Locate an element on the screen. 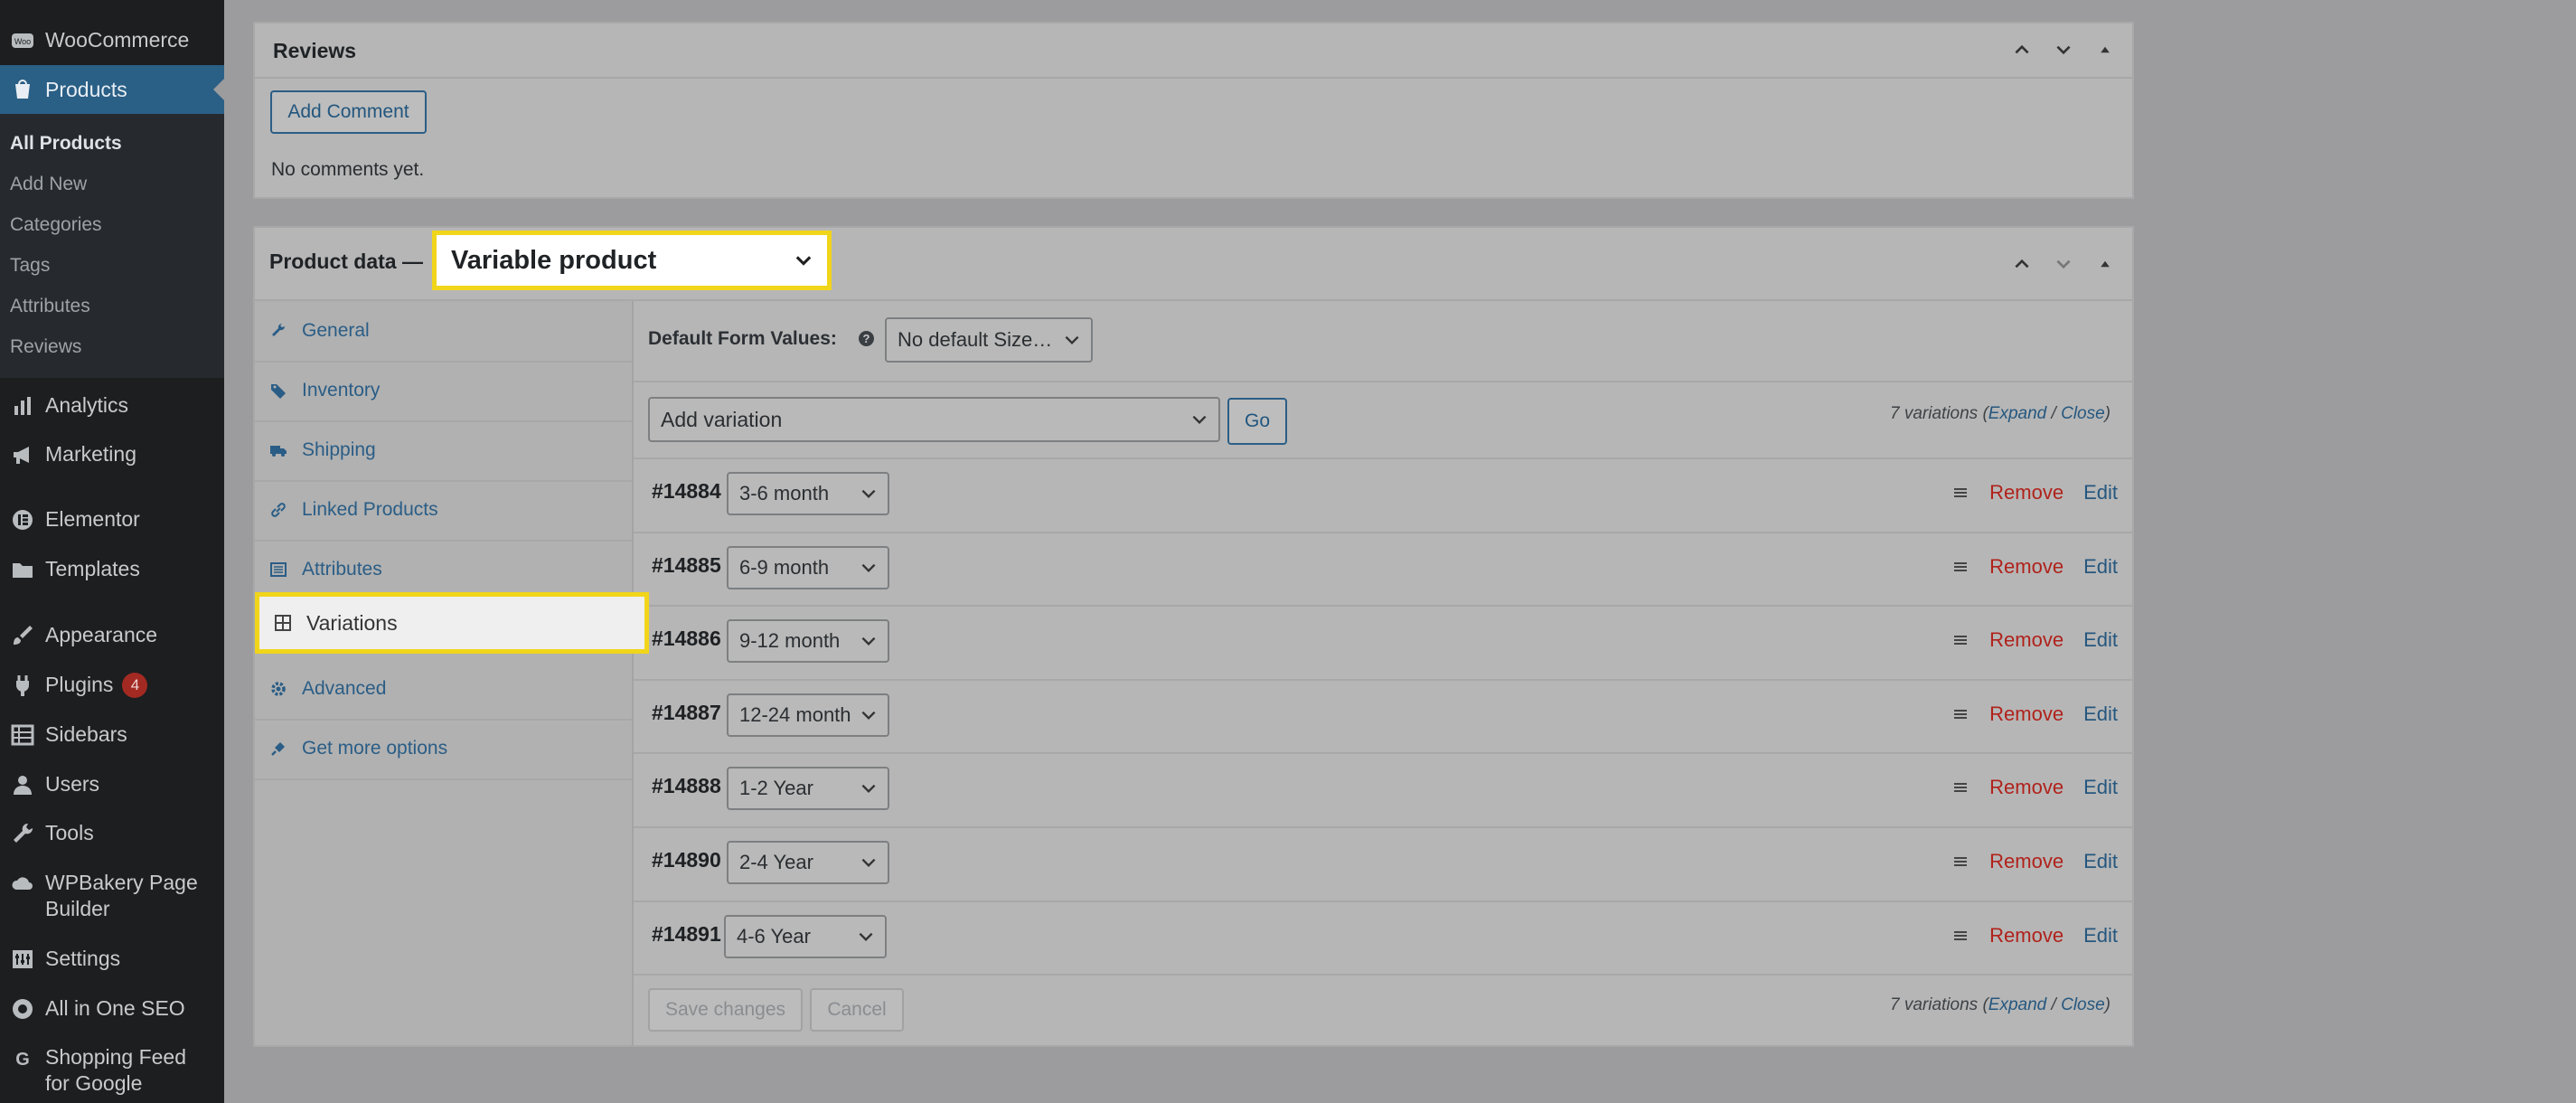 The width and height of the screenshot is (2576, 1103). menu-analytics: Analytics is located at coordinates (112, 405).